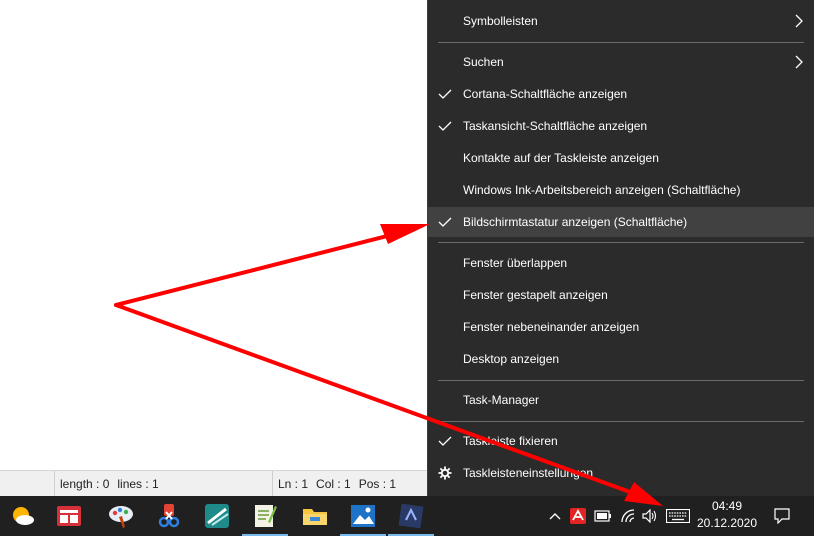  I want to click on menu-item-label: Symbolleisten, so click(500, 21).